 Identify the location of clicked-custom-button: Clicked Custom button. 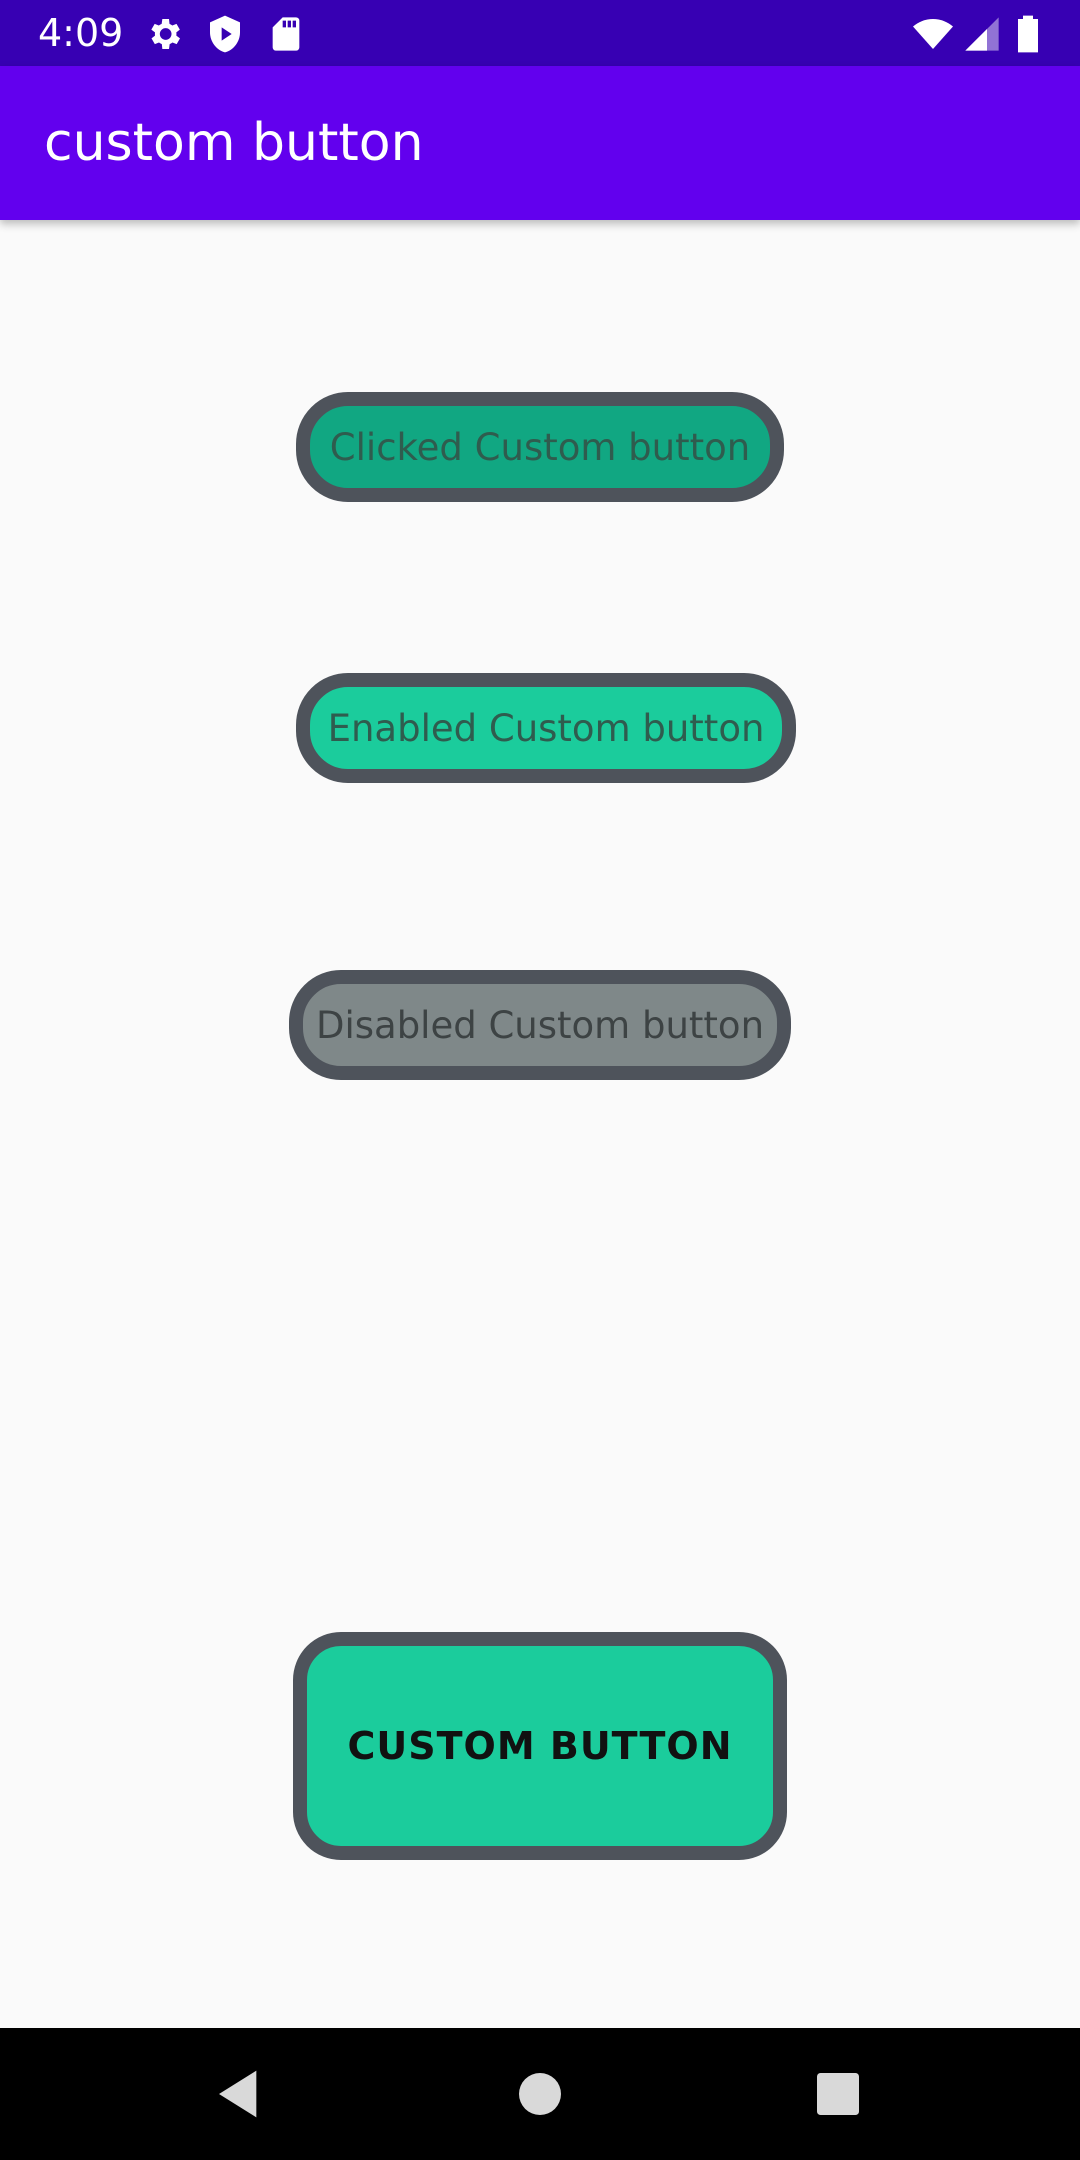
(540, 447).